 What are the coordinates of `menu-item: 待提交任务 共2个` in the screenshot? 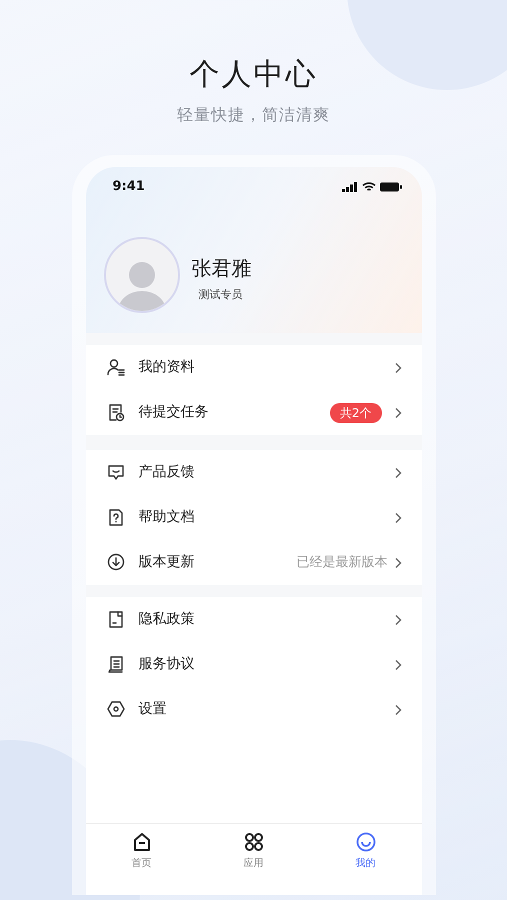 It's located at (254, 412).